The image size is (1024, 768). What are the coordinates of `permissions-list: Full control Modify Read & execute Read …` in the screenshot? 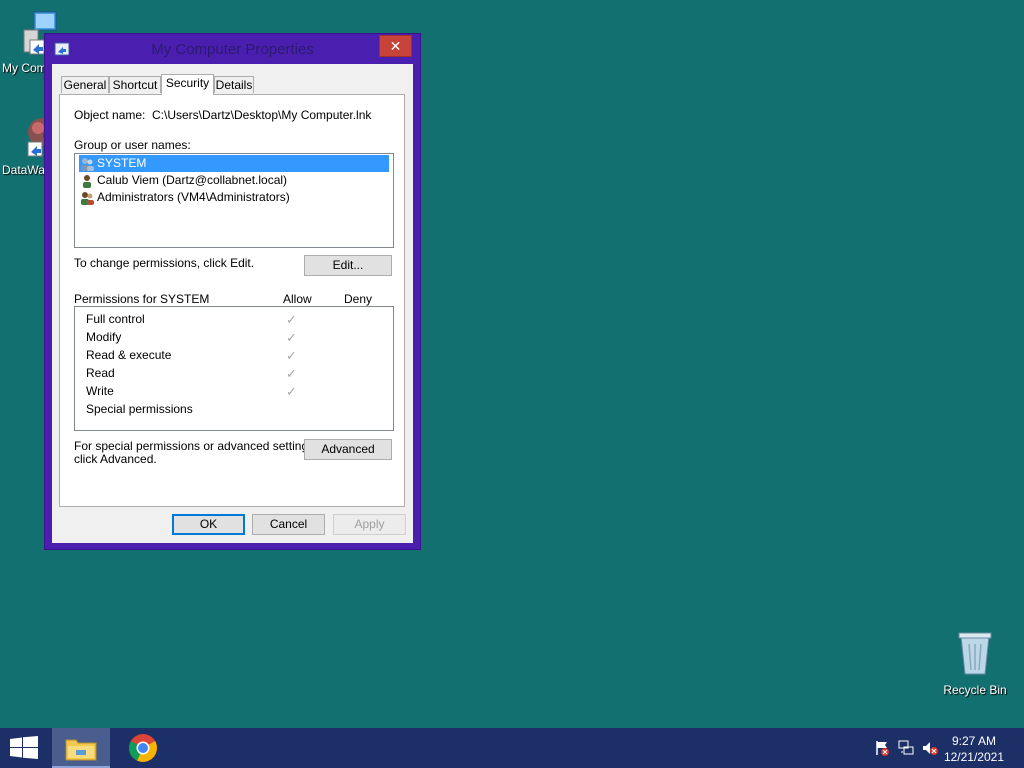 It's located at (234, 368).